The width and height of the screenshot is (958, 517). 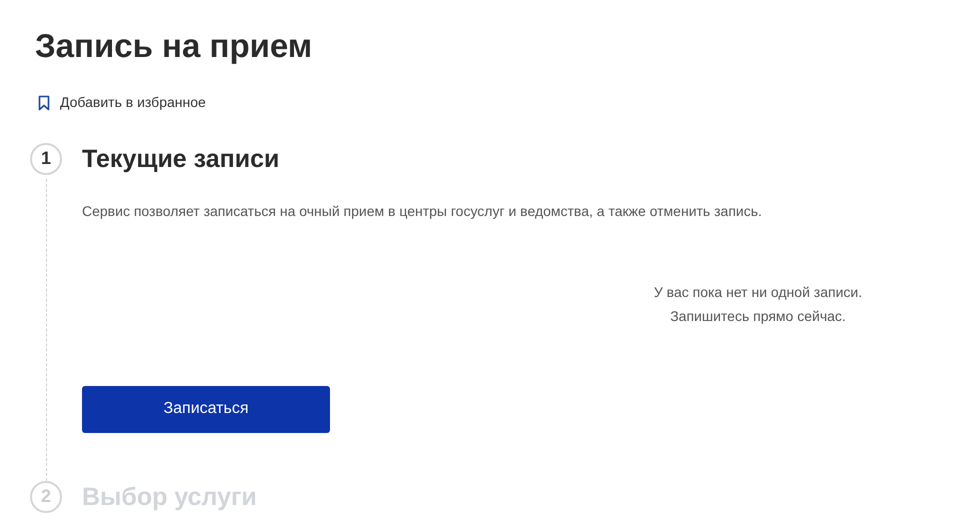 I want to click on description: Сервис позволяет записаться на очный прием в центры госуслуг и ведомства, а также отменить запись., so click(x=422, y=211).